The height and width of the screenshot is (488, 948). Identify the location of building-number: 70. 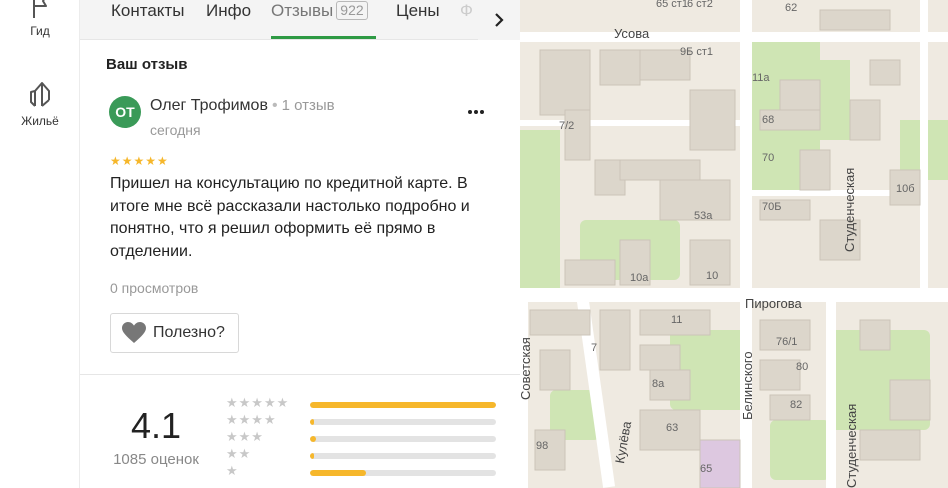
(768, 158).